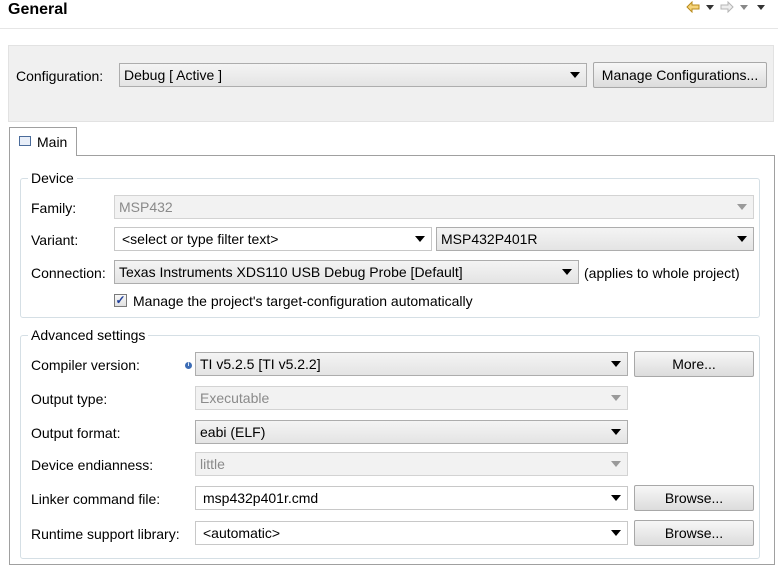 The width and height of the screenshot is (778, 565). Describe the element at coordinates (693, 7) in the screenshot. I see `back-arrow-icon` at that location.